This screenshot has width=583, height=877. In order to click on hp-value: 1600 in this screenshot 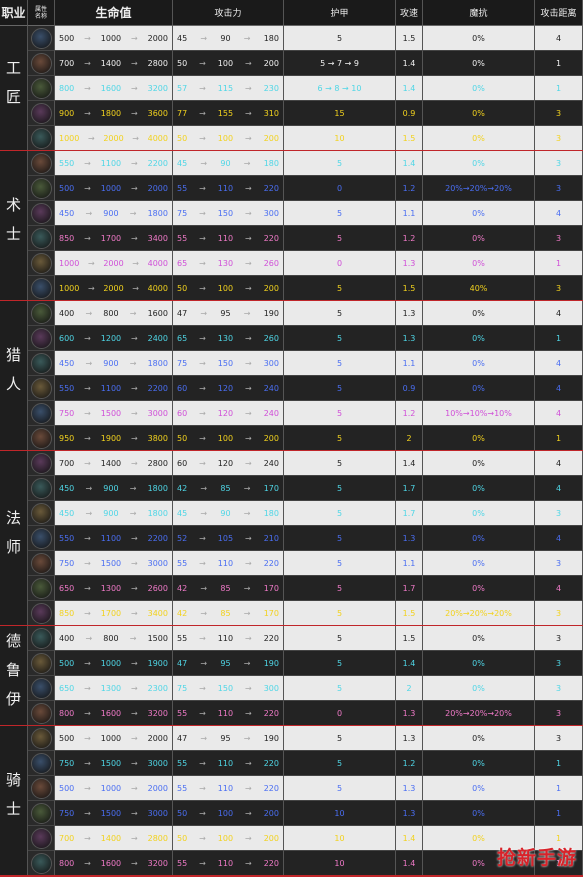, I will do `click(111, 88)`.